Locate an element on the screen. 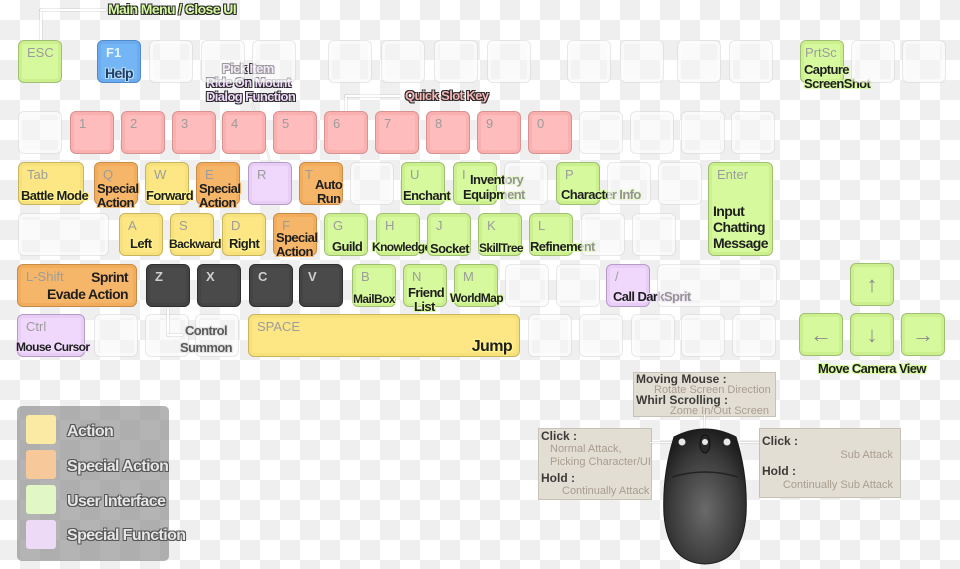 This screenshot has width=960, height=569. key-f9 is located at coordinates (589, 61).